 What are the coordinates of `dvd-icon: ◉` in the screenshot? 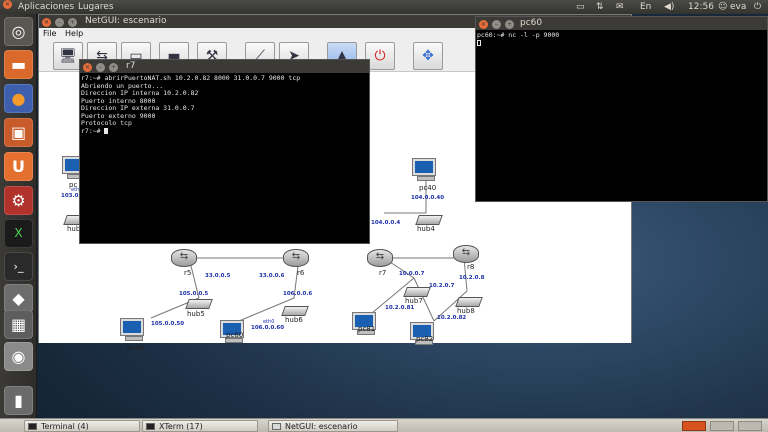 It's located at (18, 356).